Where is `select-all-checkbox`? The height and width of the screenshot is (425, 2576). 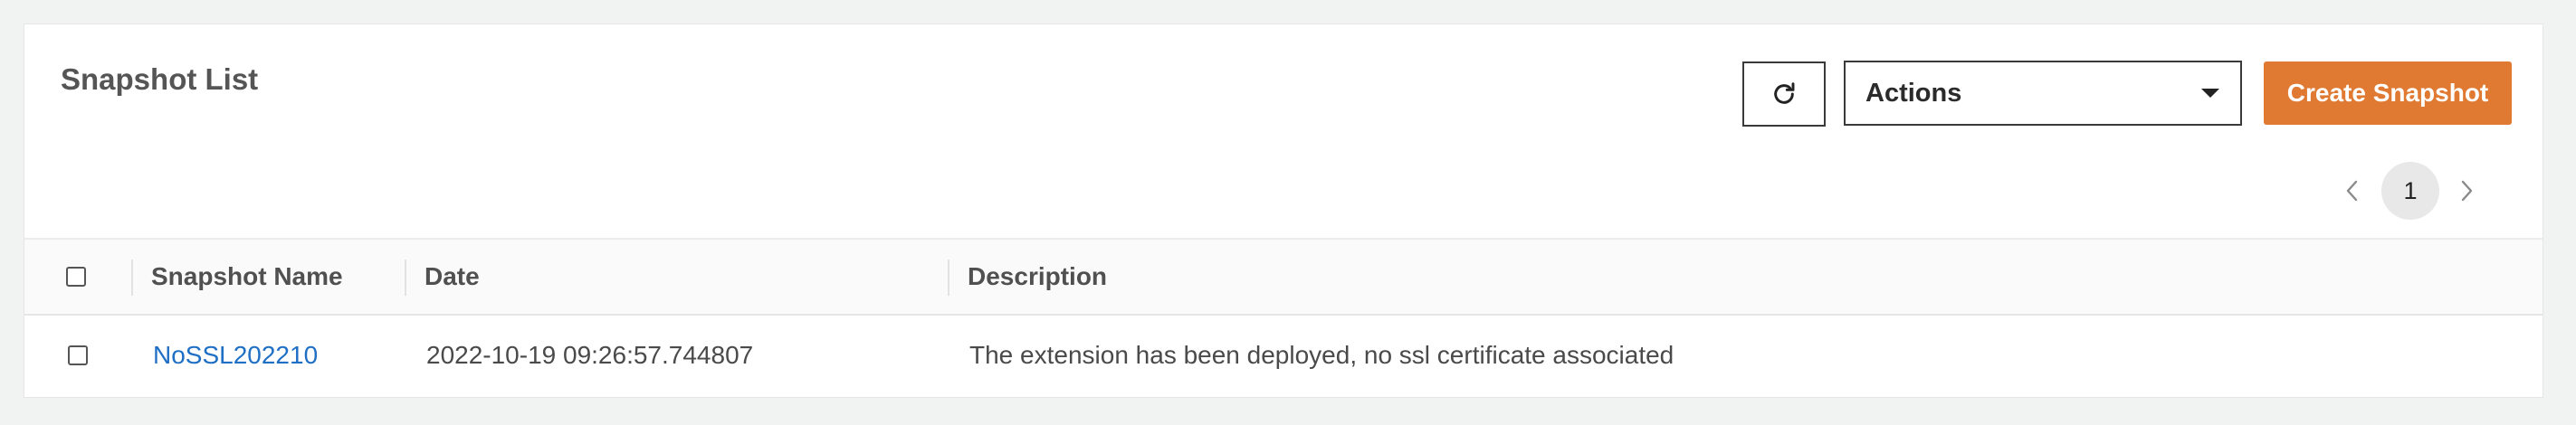
select-all-checkbox is located at coordinates (76, 277).